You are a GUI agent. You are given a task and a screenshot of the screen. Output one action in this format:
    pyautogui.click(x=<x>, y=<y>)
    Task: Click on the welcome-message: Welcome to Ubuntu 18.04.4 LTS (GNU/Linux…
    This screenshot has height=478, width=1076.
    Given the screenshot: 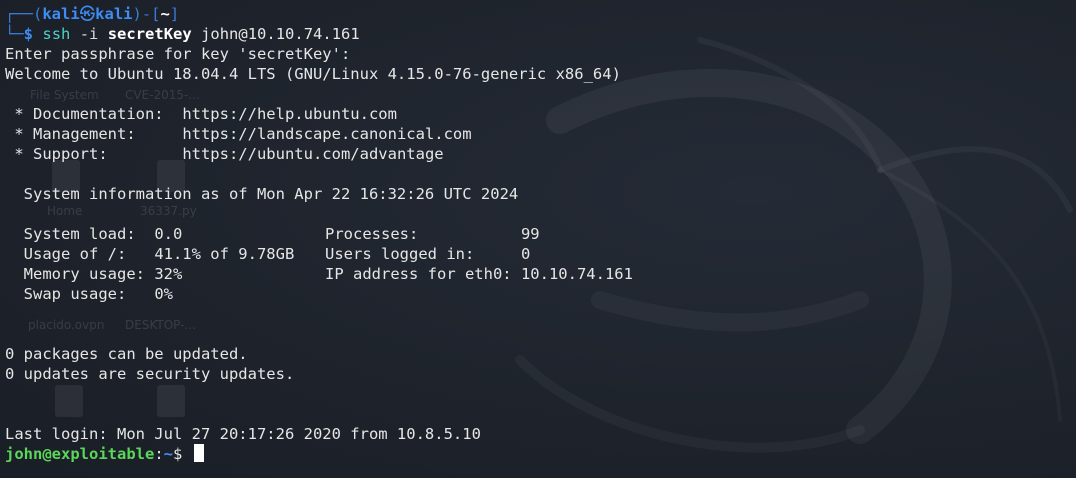 What is the action you would take?
    pyautogui.click(x=313, y=74)
    